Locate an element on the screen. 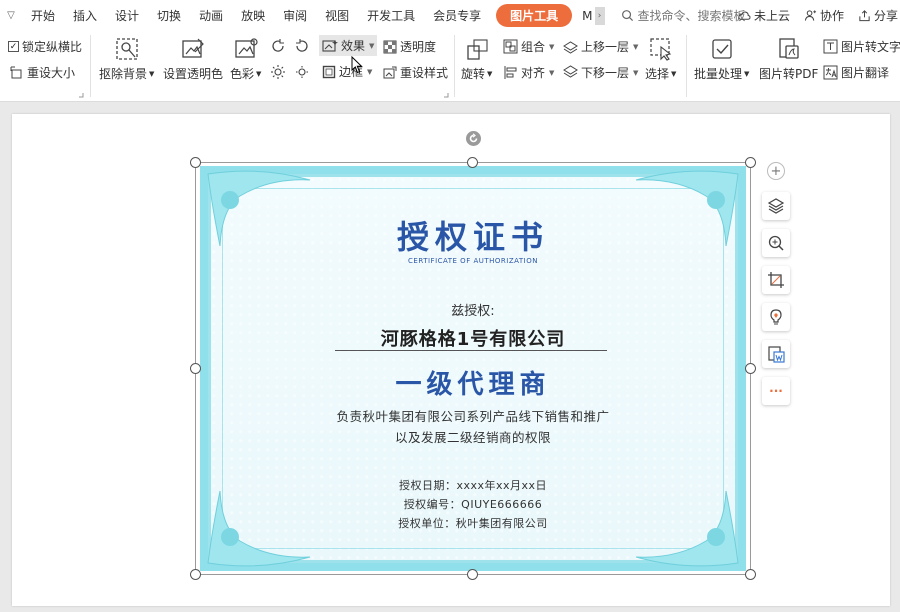 This screenshot has height=612, width=900. effects-button: 效果 ▼ is located at coordinates (348, 45).